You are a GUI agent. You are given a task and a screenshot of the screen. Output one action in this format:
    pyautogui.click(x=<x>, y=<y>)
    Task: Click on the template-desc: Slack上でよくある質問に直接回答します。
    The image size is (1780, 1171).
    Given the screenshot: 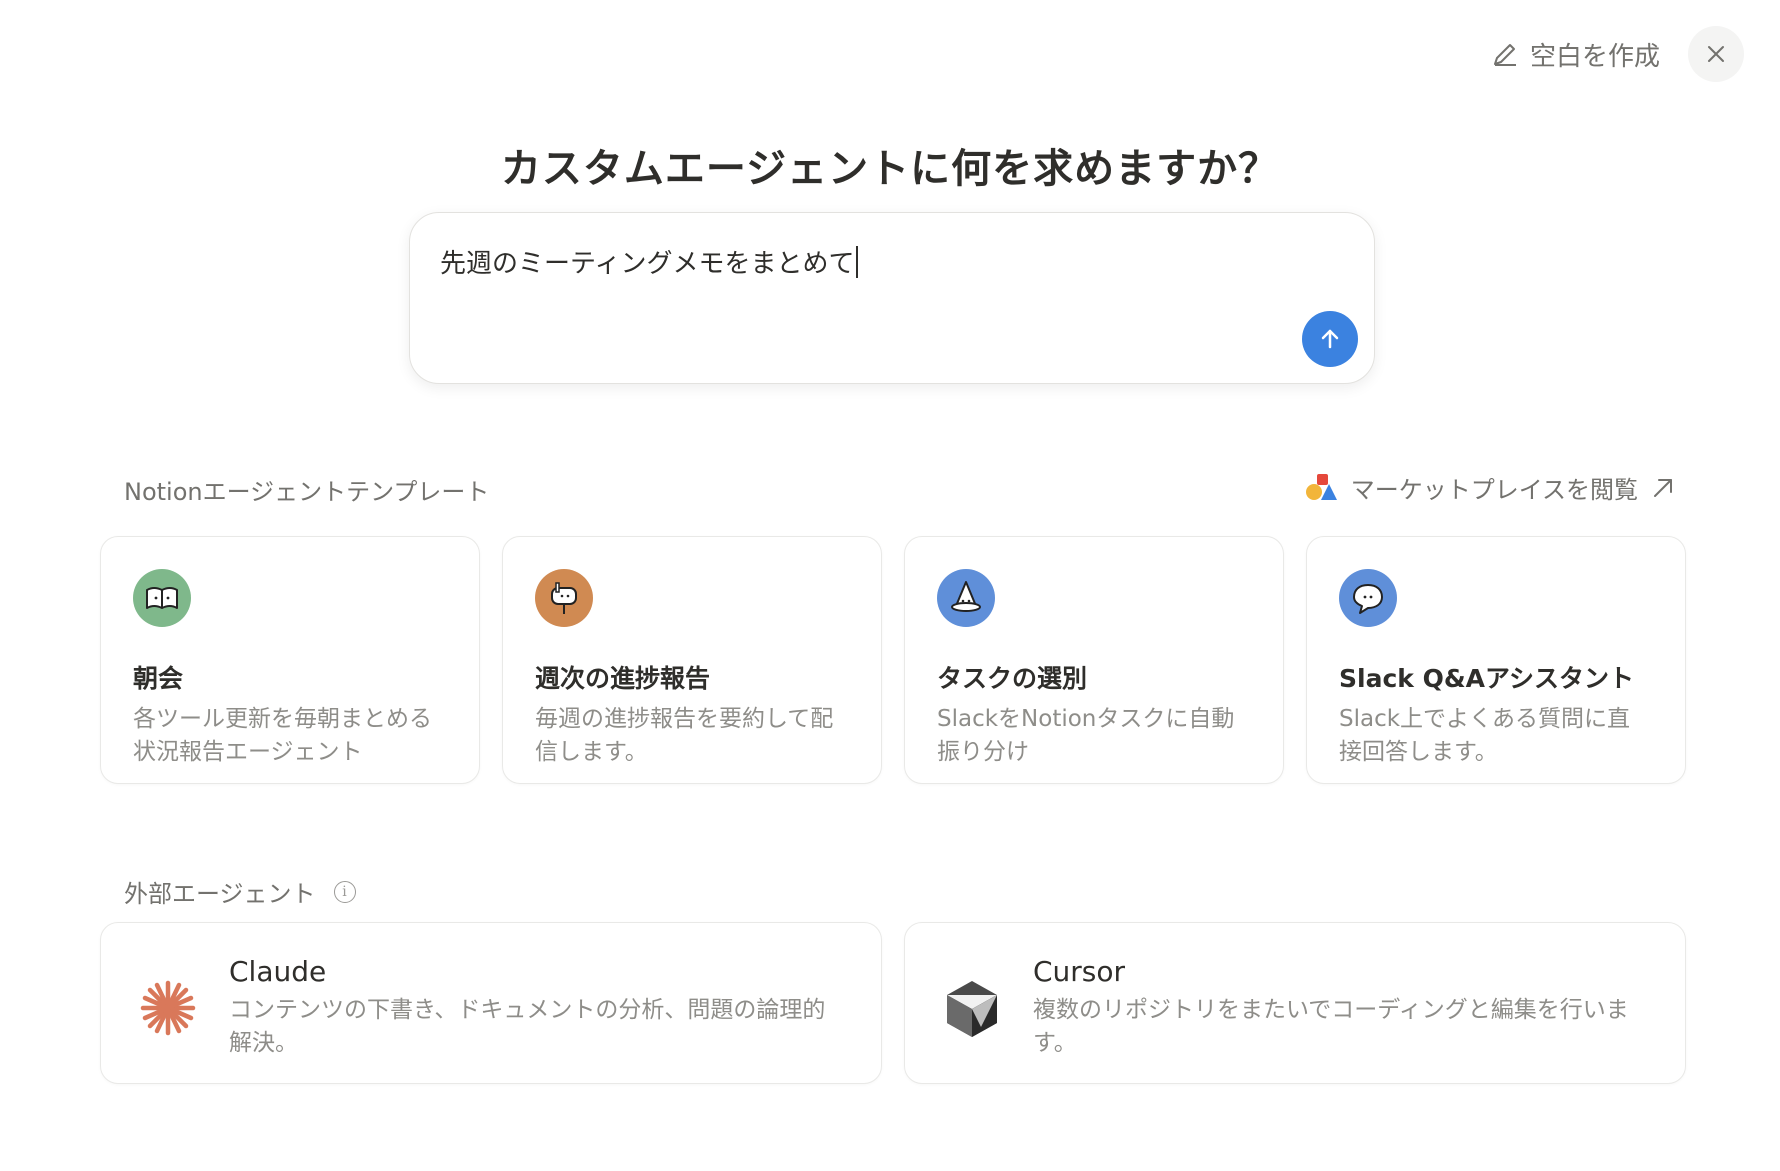 What is the action you would take?
    pyautogui.click(x=1485, y=735)
    